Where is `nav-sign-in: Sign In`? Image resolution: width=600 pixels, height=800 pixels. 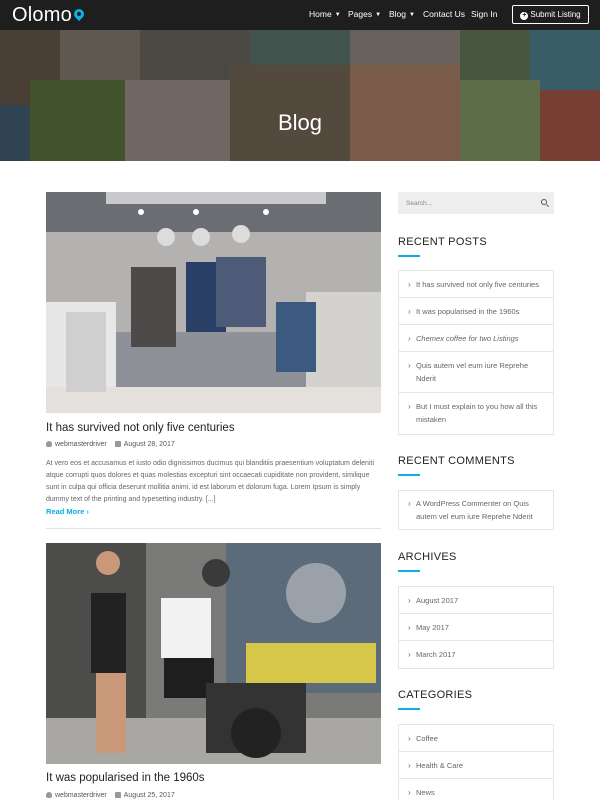
nav-sign-in: Sign In is located at coordinates (484, 14).